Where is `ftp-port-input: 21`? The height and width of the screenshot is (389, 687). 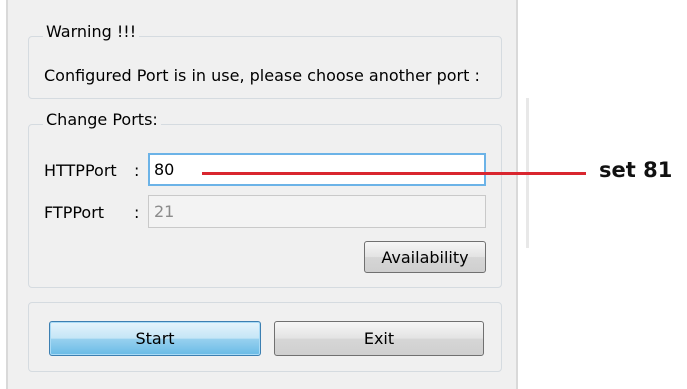 ftp-port-input: 21 is located at coordinates (317, 211).